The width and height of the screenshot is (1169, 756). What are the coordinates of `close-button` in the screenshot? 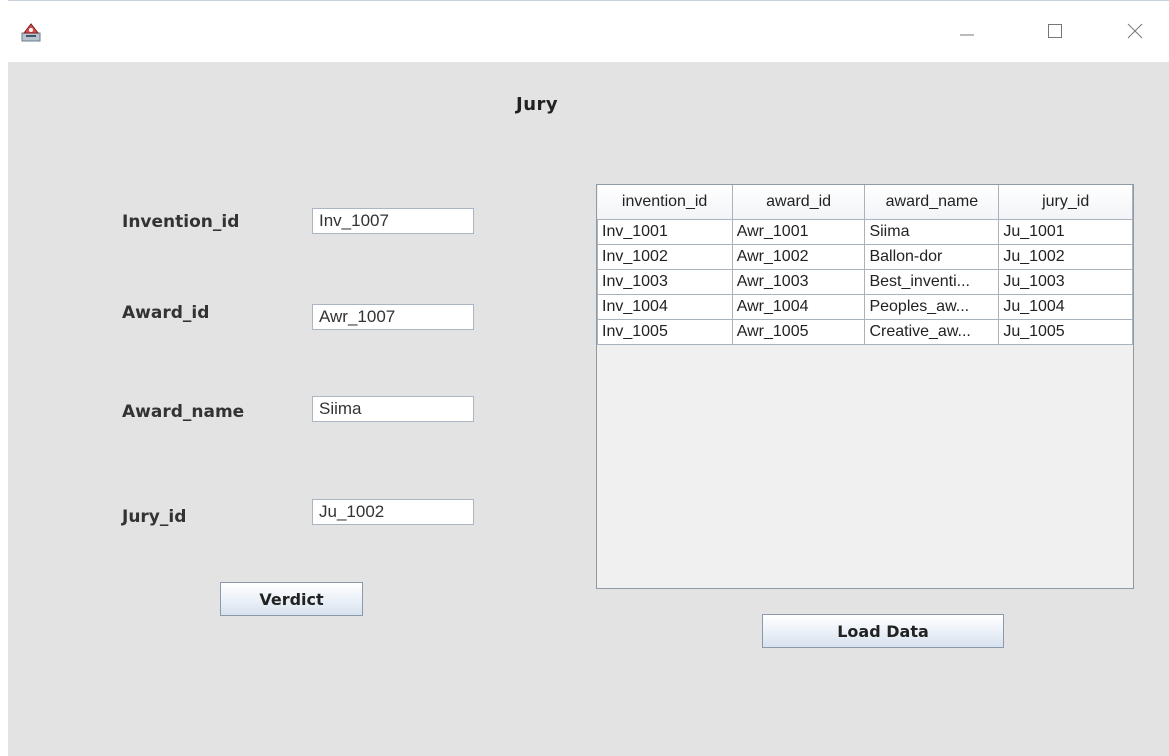 It's located at (1135, 33).